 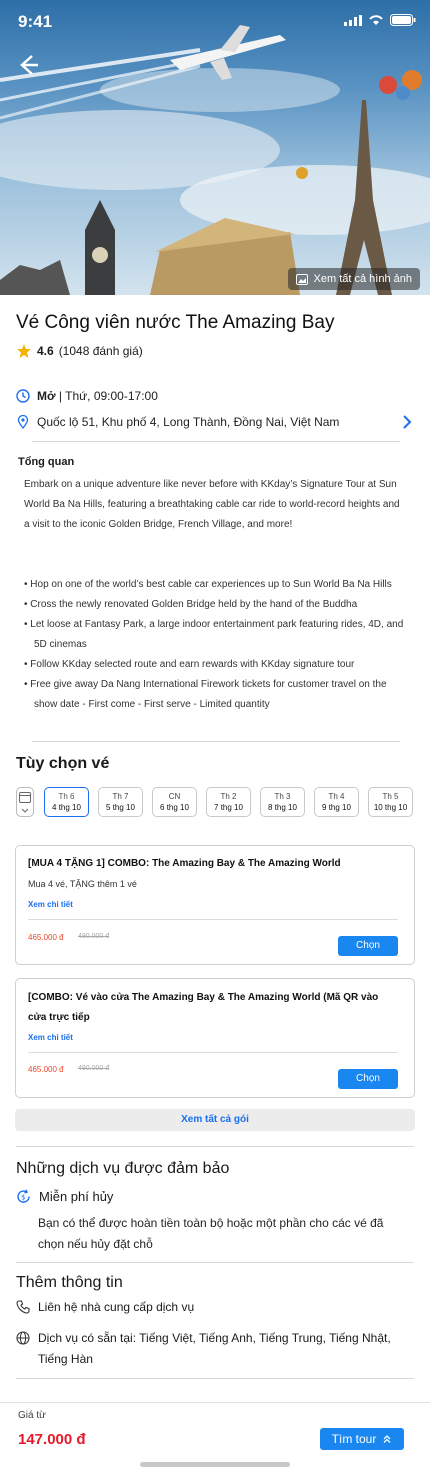 What do you see at coordinates (282, 802) in the screenshot?
I see `date-chip: Th 3 8 thg 10` at bounding box center [282, 802].